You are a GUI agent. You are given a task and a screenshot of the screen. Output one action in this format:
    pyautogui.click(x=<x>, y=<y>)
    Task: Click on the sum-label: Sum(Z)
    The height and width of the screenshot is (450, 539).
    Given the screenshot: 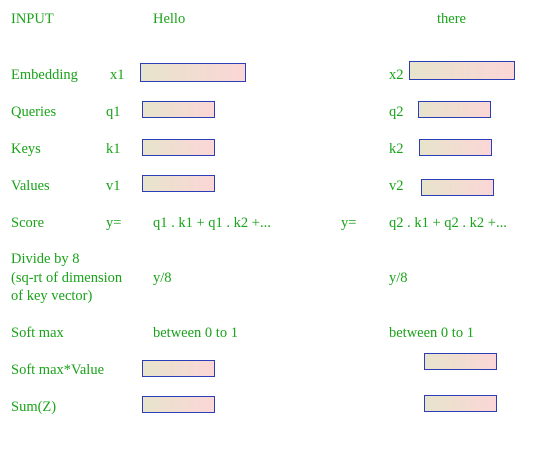 What is the action you would take?
    pyautogui.click(x=34, y=407)
    